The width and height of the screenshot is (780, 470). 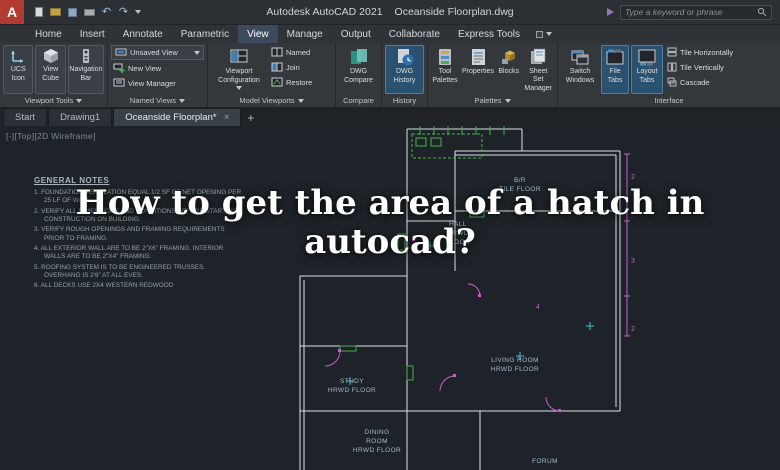 What do you see at coordinates (239, 69) in the screenshot?
I see `viewport-configuration-button: Viewport Configuration` at bounding box center [239, 69].